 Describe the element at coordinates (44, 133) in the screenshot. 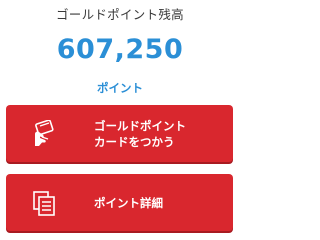

I see `hand-holding-card-icon` at that location.